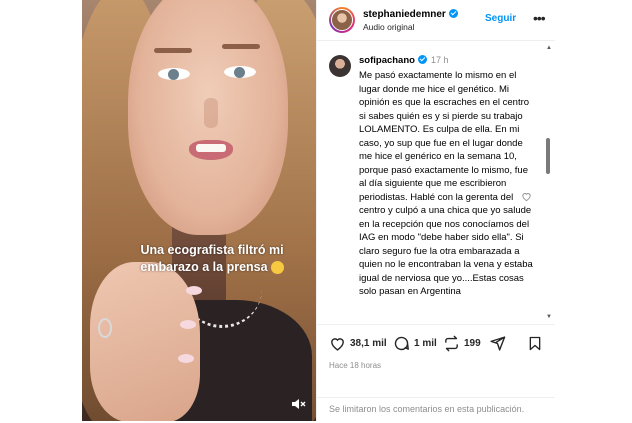 The height and width of the screenshot is (423, 632). Describe the element at coordinates (212, 250) in the screenshot. I see `caption-line-1: Una ecografista filtró mi` at that location.